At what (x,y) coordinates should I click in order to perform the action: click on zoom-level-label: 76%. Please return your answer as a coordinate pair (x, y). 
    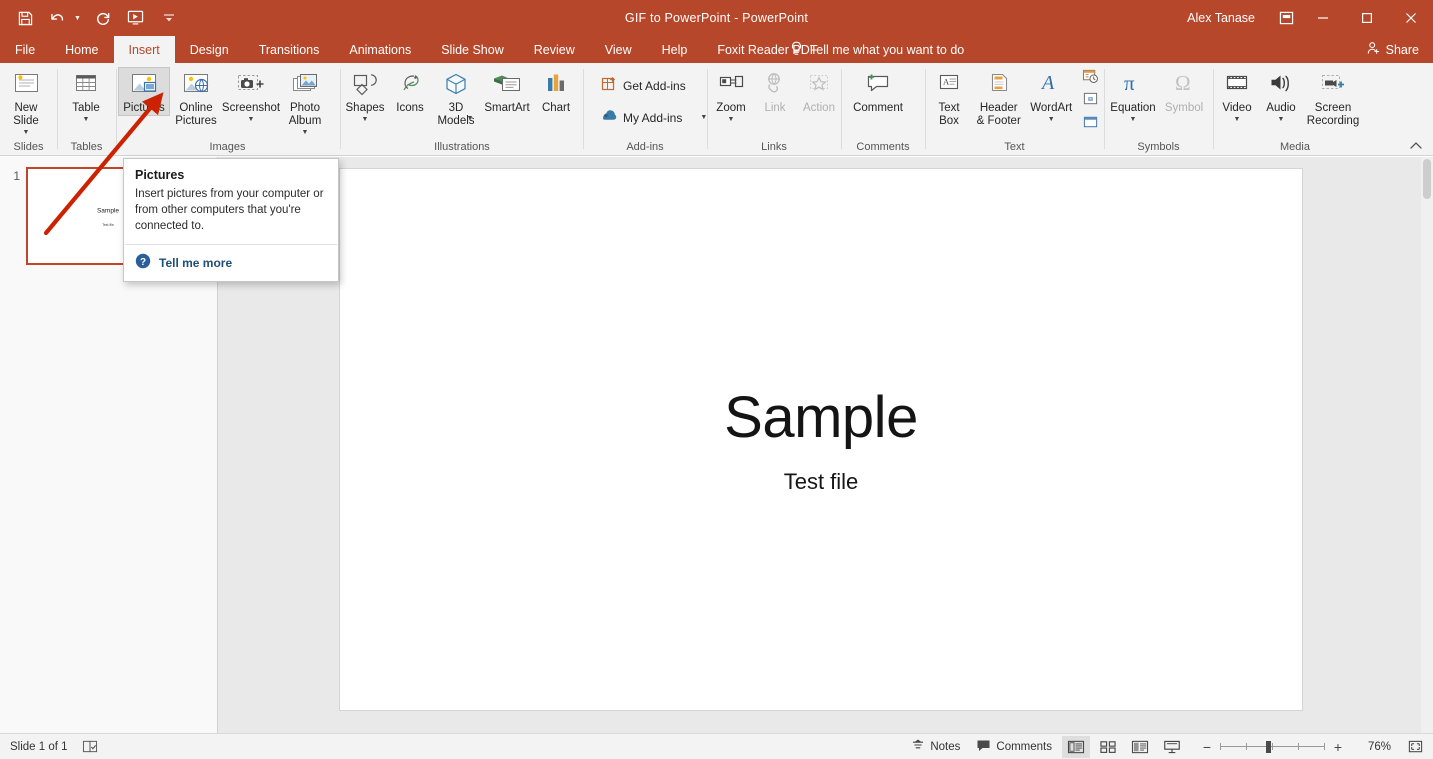
    Looking at the image, I should click on (1374, 747).